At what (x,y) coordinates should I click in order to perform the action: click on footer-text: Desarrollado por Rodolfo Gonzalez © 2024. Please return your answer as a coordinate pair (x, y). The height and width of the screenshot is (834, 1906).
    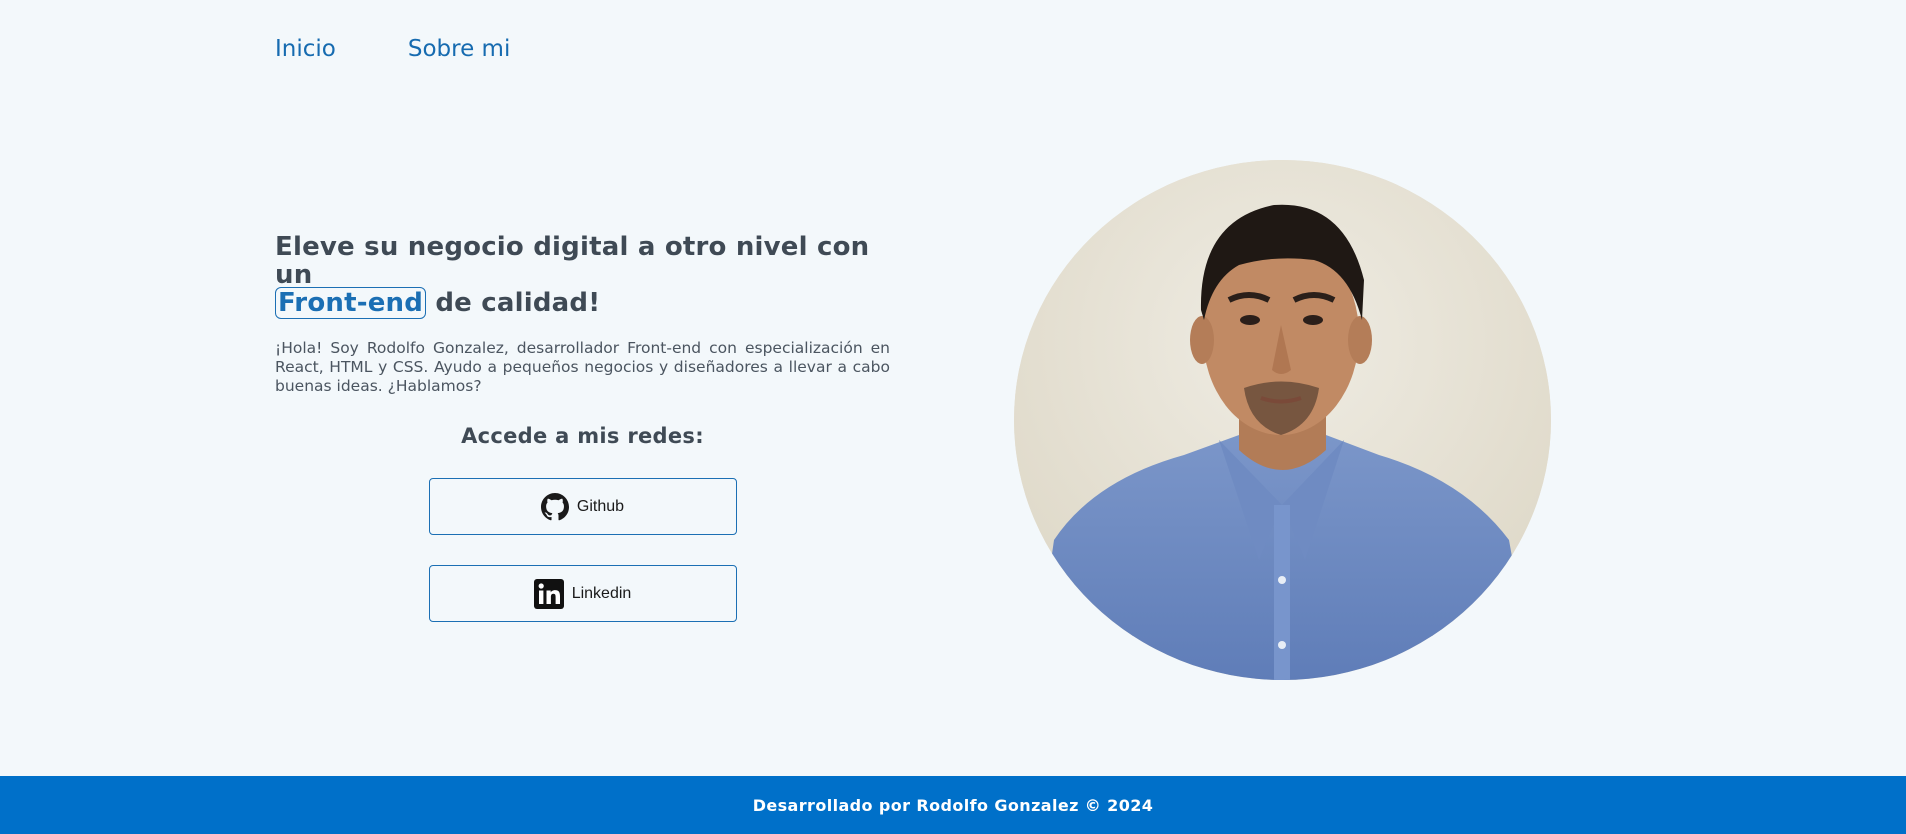
    Looking at the image, I should click on (953, 805).